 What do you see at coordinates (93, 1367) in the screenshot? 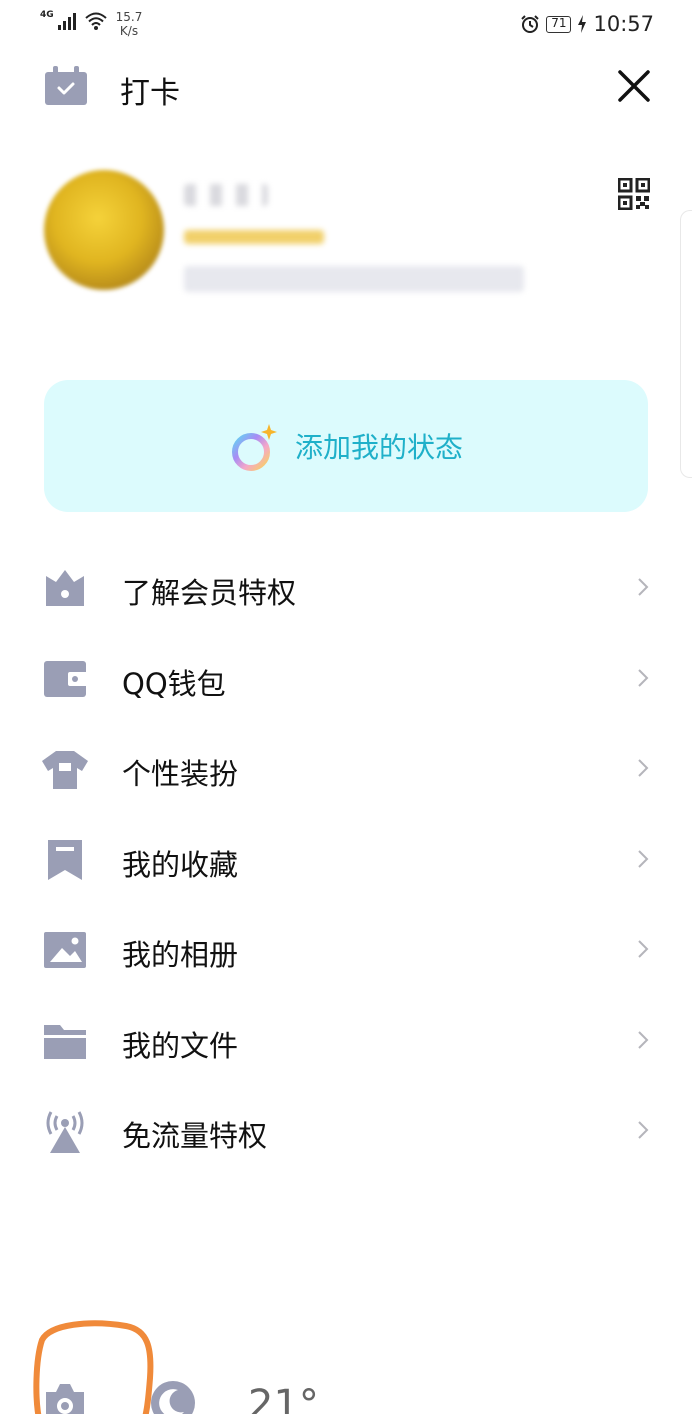
I see `highlight-annotation` at bounding box center [93, 1367].